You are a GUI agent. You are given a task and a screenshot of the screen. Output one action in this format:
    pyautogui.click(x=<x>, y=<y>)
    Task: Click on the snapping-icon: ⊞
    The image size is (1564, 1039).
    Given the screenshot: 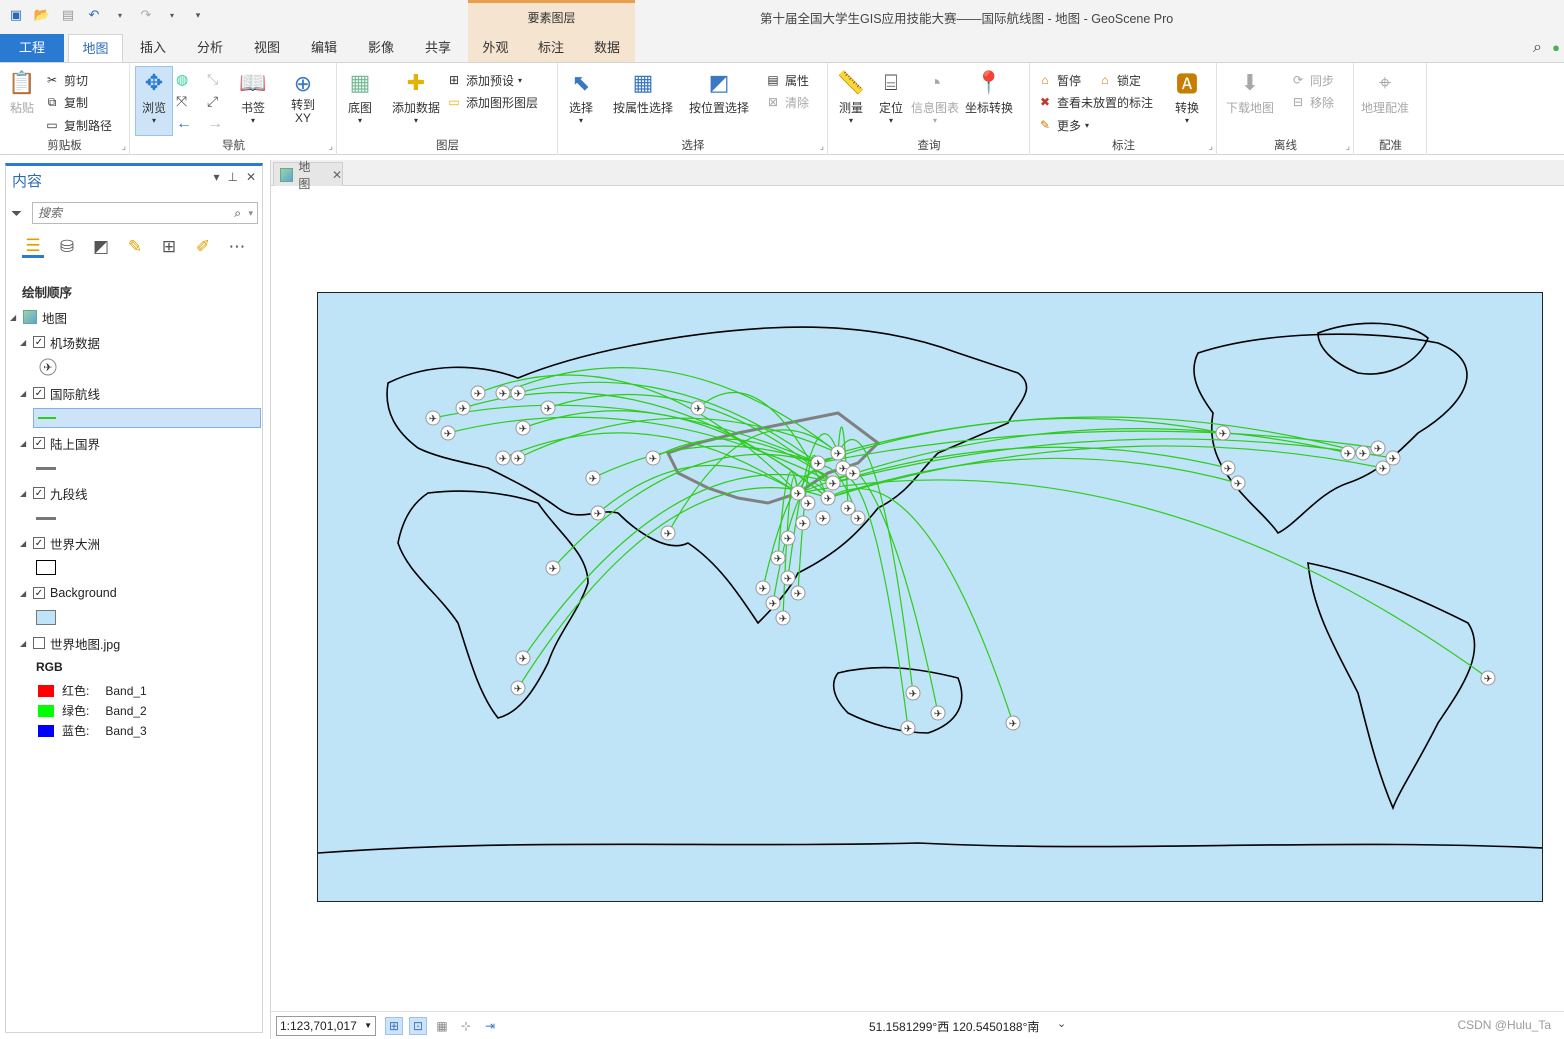 What is the action you would take?
    pyautogui.click(x=394, y=1026)
    